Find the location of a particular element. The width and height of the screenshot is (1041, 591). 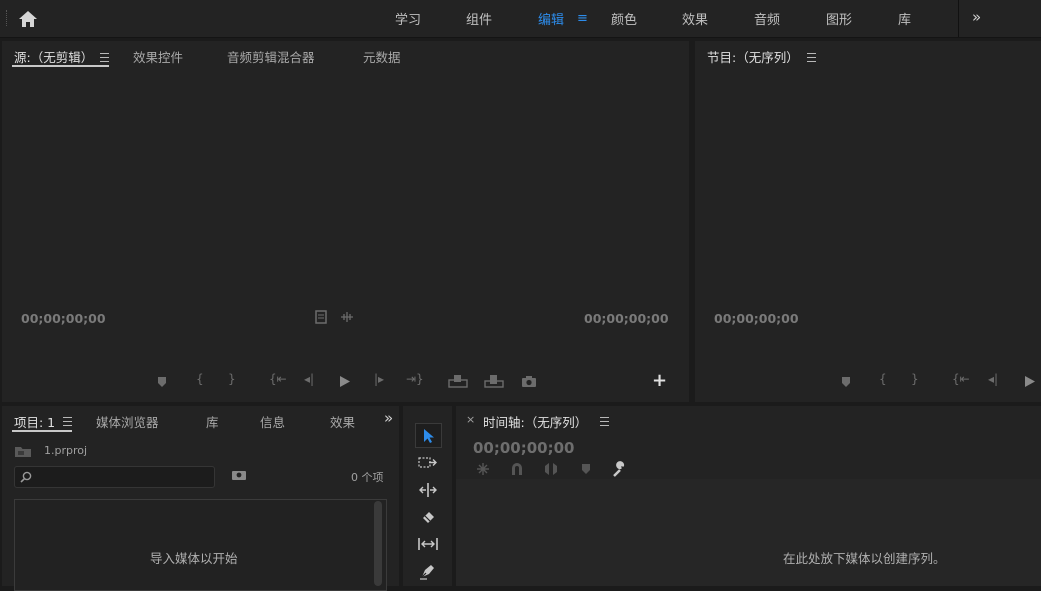

overwrite-icon is located at coordinates (494, 381).